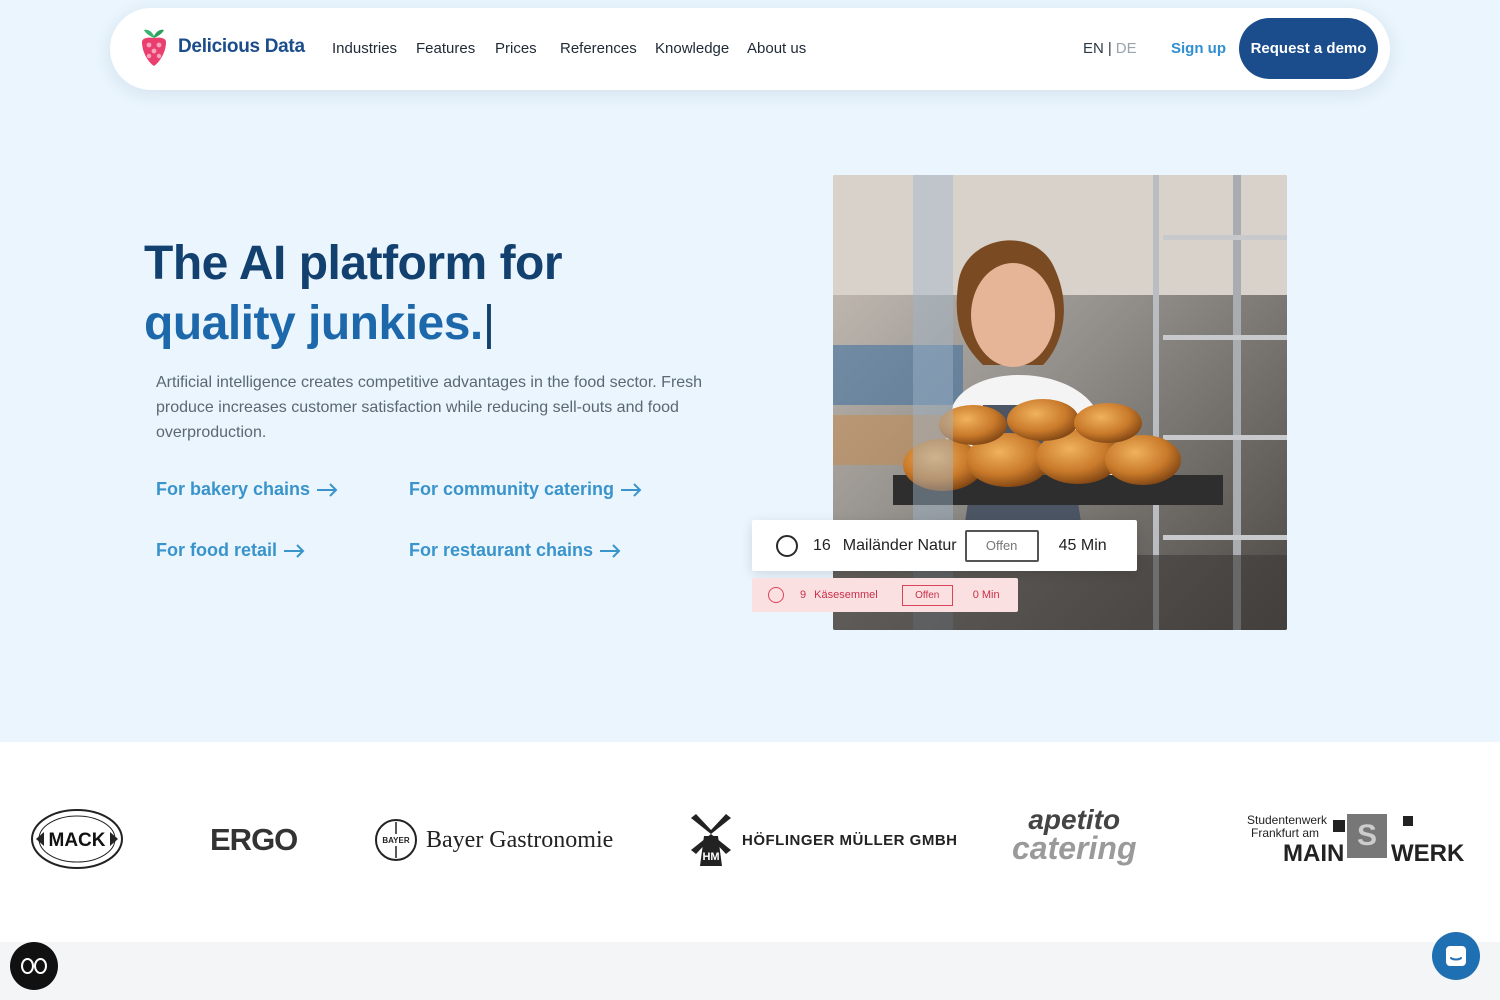 The width and height of the screenshot is (1500, 1000). What do you see at coordinates (1428, 853) in the screenshot?
I see `mainwerk-werk: WERK` at bounding box center [1428, 853].